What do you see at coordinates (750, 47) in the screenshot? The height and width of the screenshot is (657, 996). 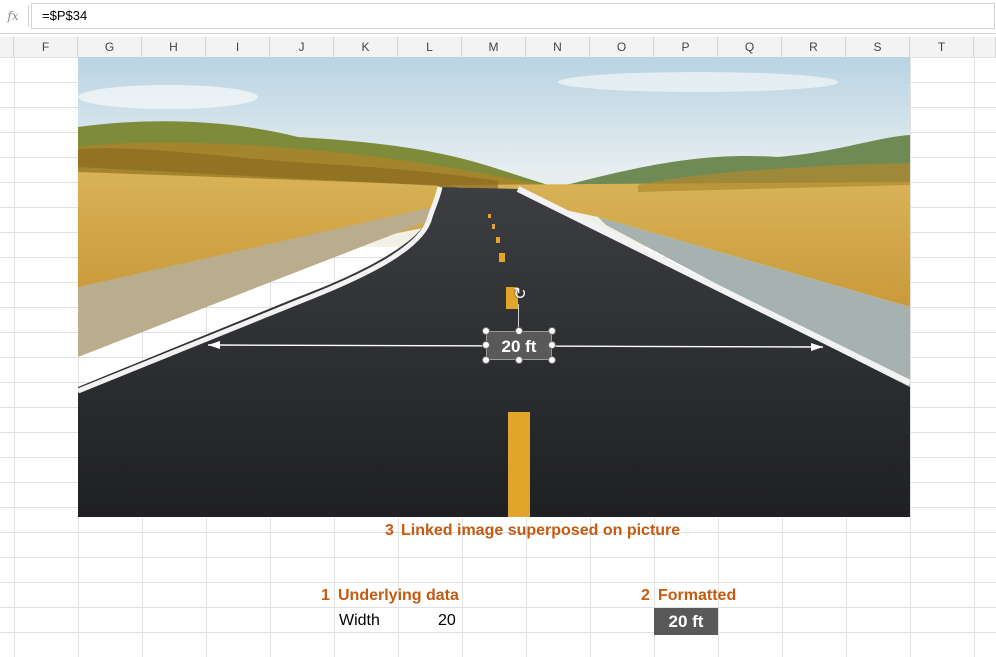 I see `column-header-q: Q` at bounding box center [750, 47].